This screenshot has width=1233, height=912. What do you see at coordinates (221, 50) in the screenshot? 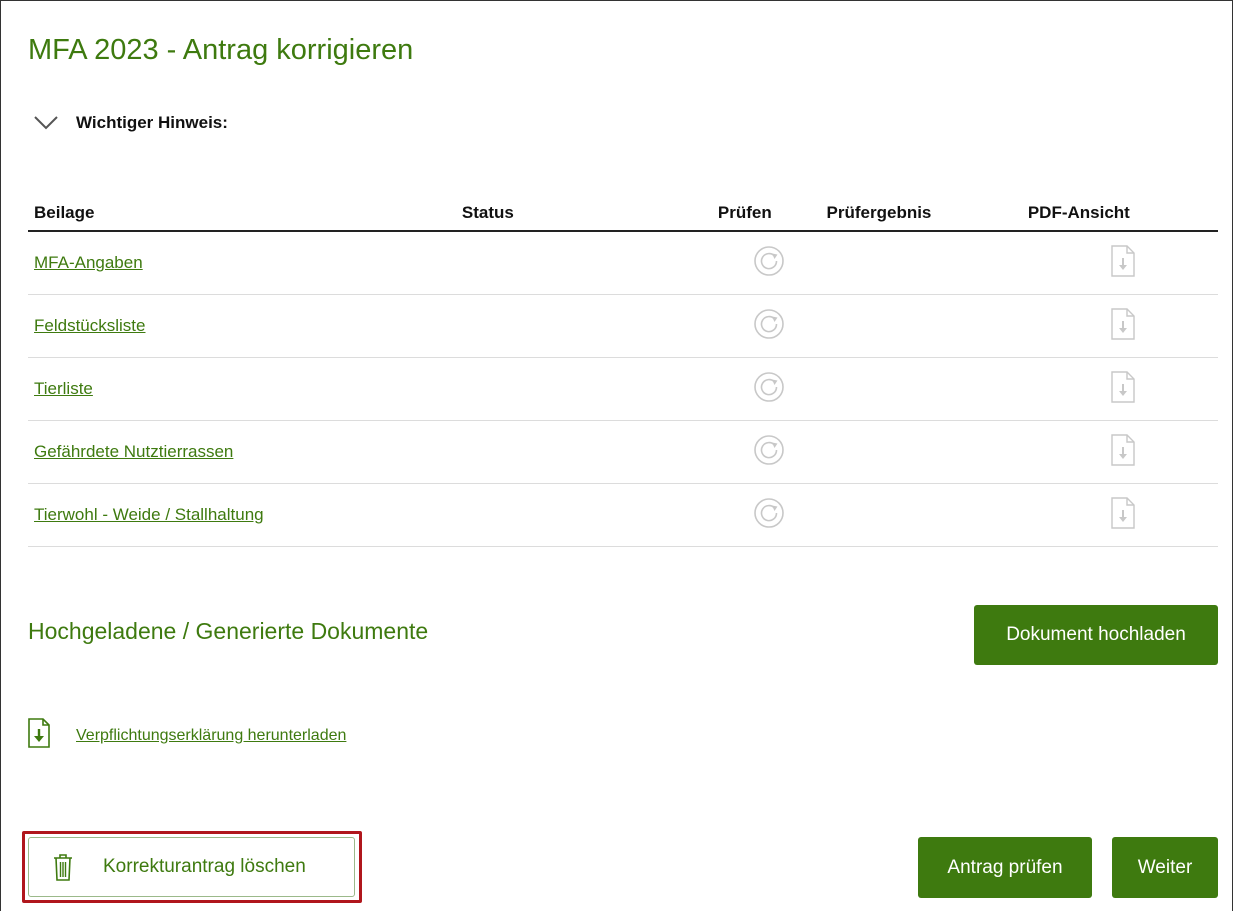
I see `page-title: MFA 2023 - Antrag korrigieren` at bounding box center [221, 50].